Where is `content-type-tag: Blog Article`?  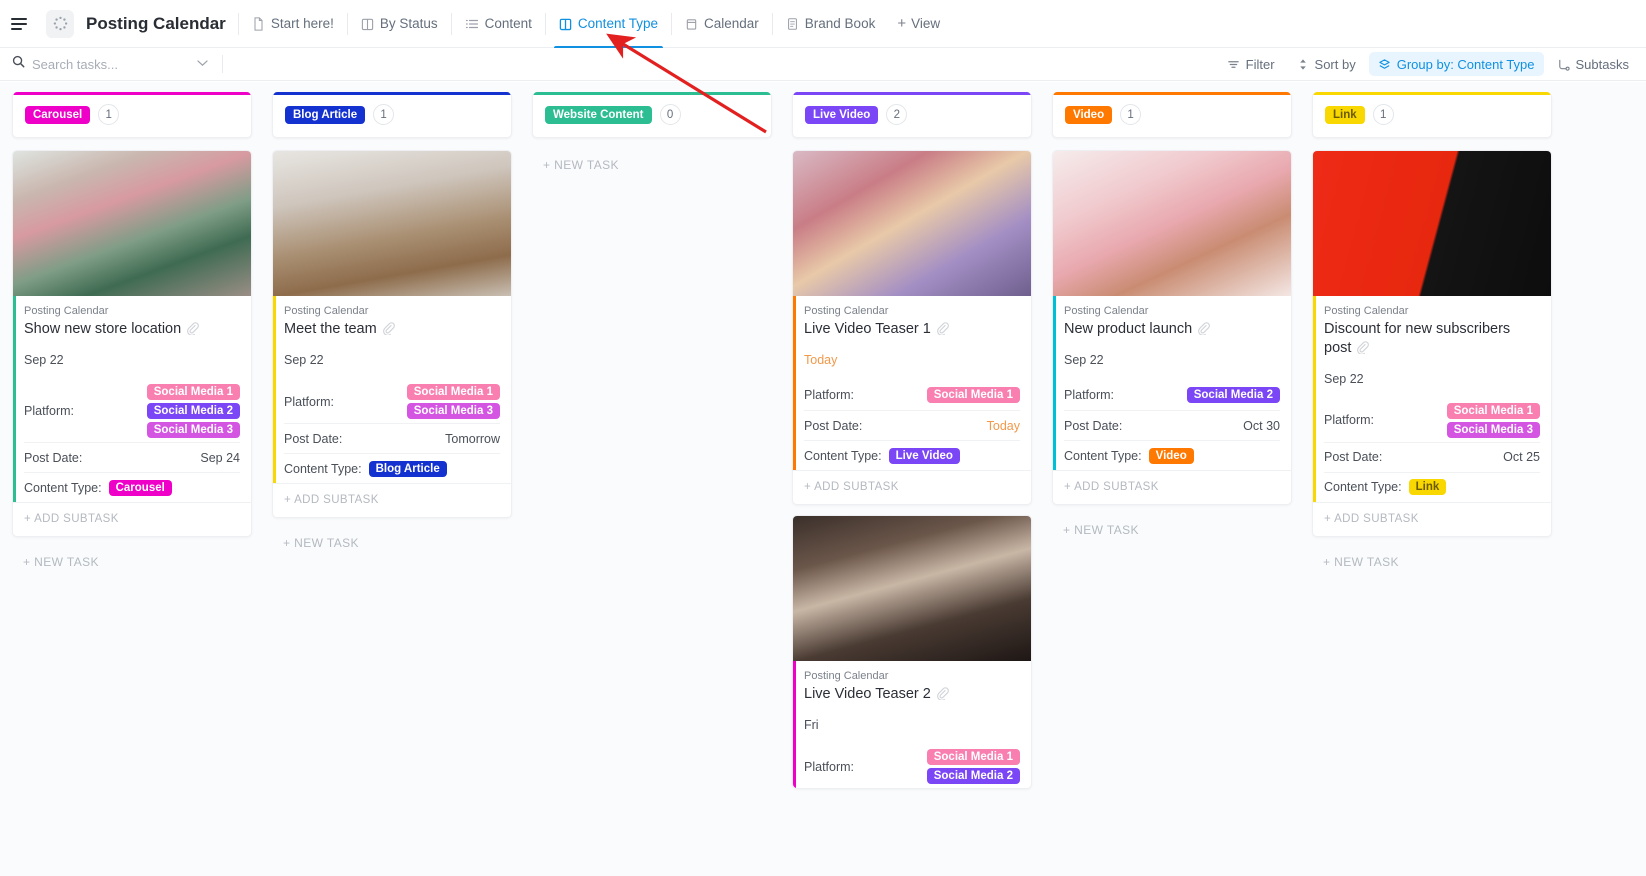 content-type-tag: Blog Article is located at coordinates (407, 468).